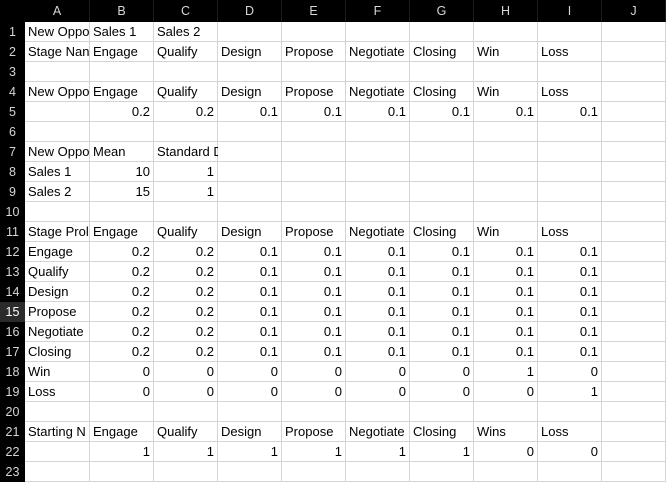 The width and height of the screenshot is (666, 482). I want to click on cell-i16: 0.1, so click(570, 332).